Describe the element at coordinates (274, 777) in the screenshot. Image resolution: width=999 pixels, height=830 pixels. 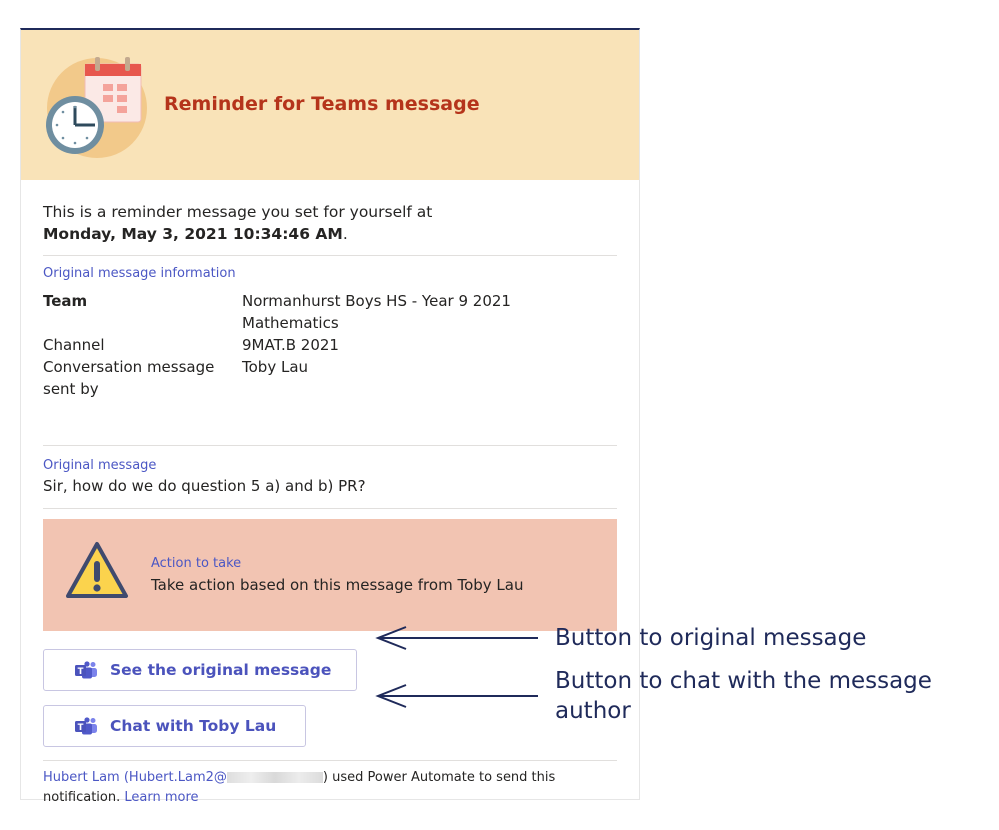
I see `redacted-email` at that location.